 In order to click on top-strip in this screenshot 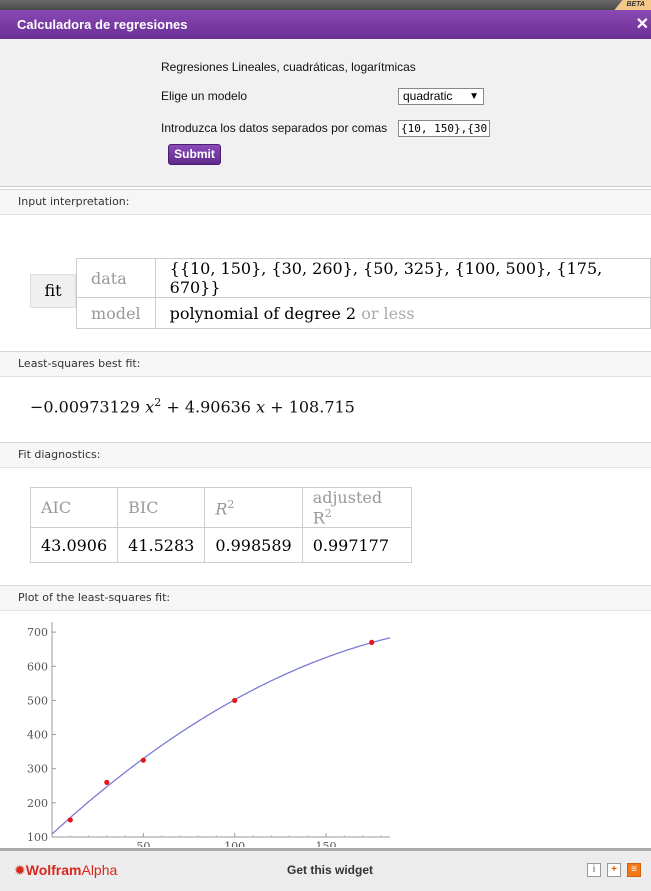, I will do `click(325, 5)`.